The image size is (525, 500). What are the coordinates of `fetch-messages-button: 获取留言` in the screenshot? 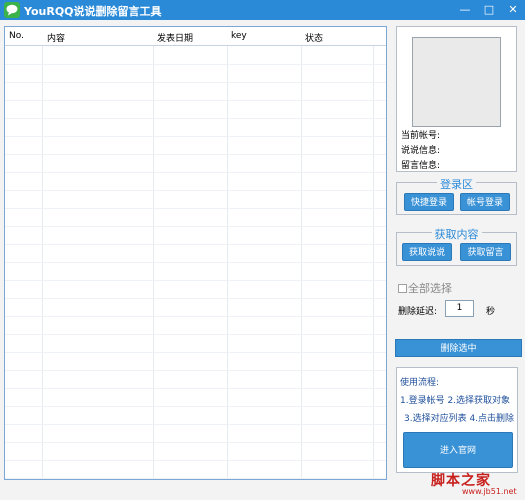 It's located at (485, 252).